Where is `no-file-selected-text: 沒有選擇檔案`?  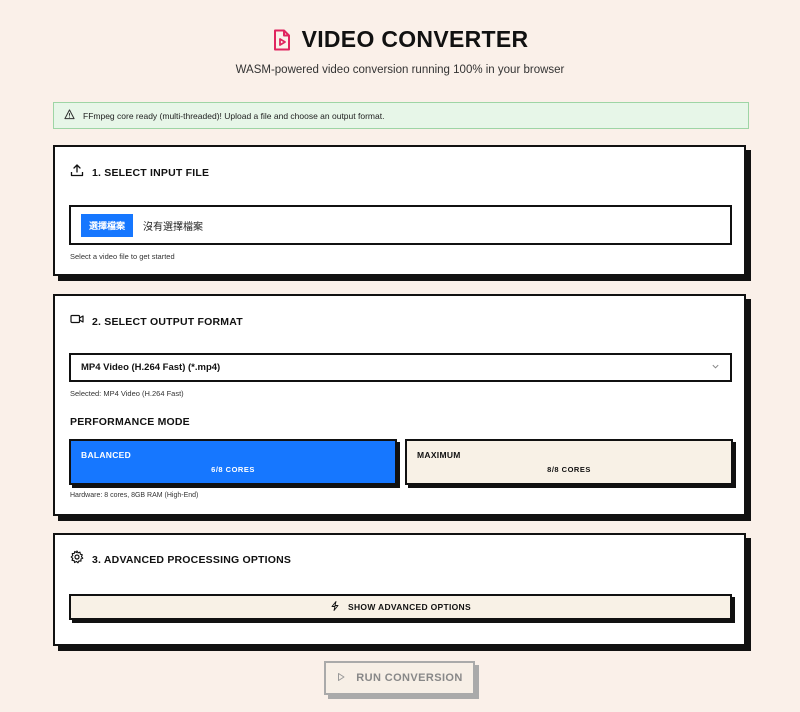
no-file-selected-text: 沒有選擇檔案 is located at coordinates (173, 227).